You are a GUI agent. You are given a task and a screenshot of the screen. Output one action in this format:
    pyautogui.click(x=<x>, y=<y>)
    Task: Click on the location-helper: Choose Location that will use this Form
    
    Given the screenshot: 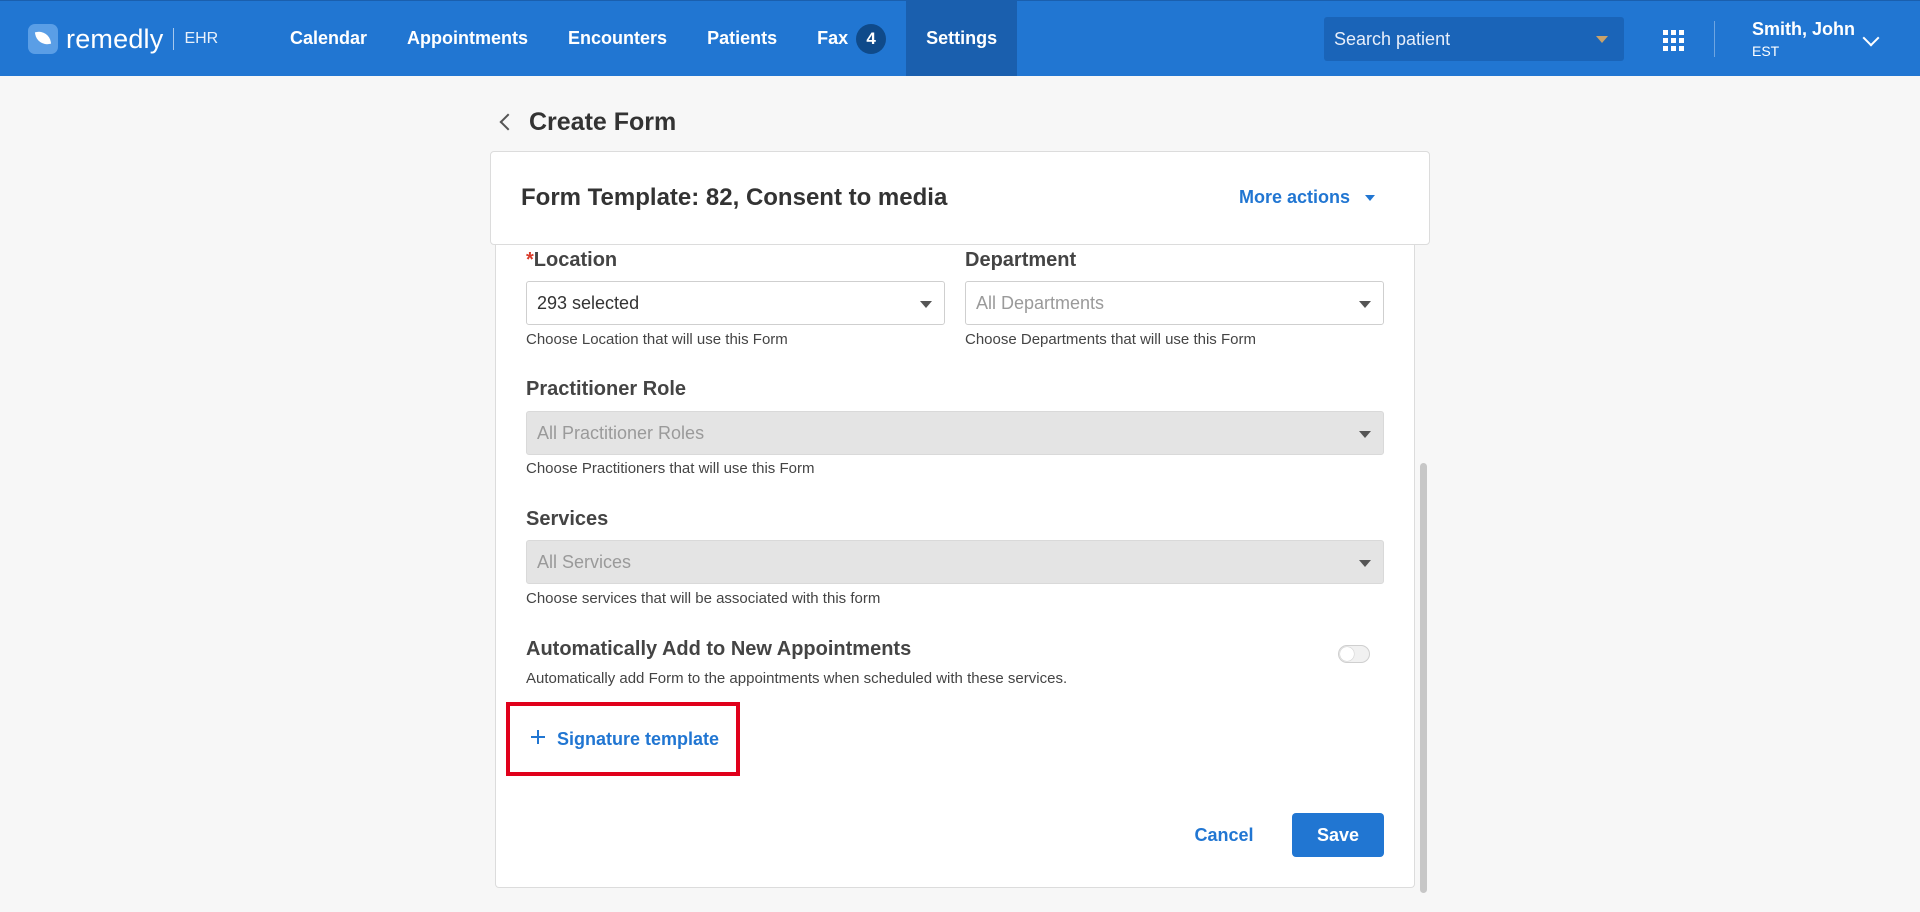 What is the action you would take?
    pyautogui.click(x=657, y=339)
    